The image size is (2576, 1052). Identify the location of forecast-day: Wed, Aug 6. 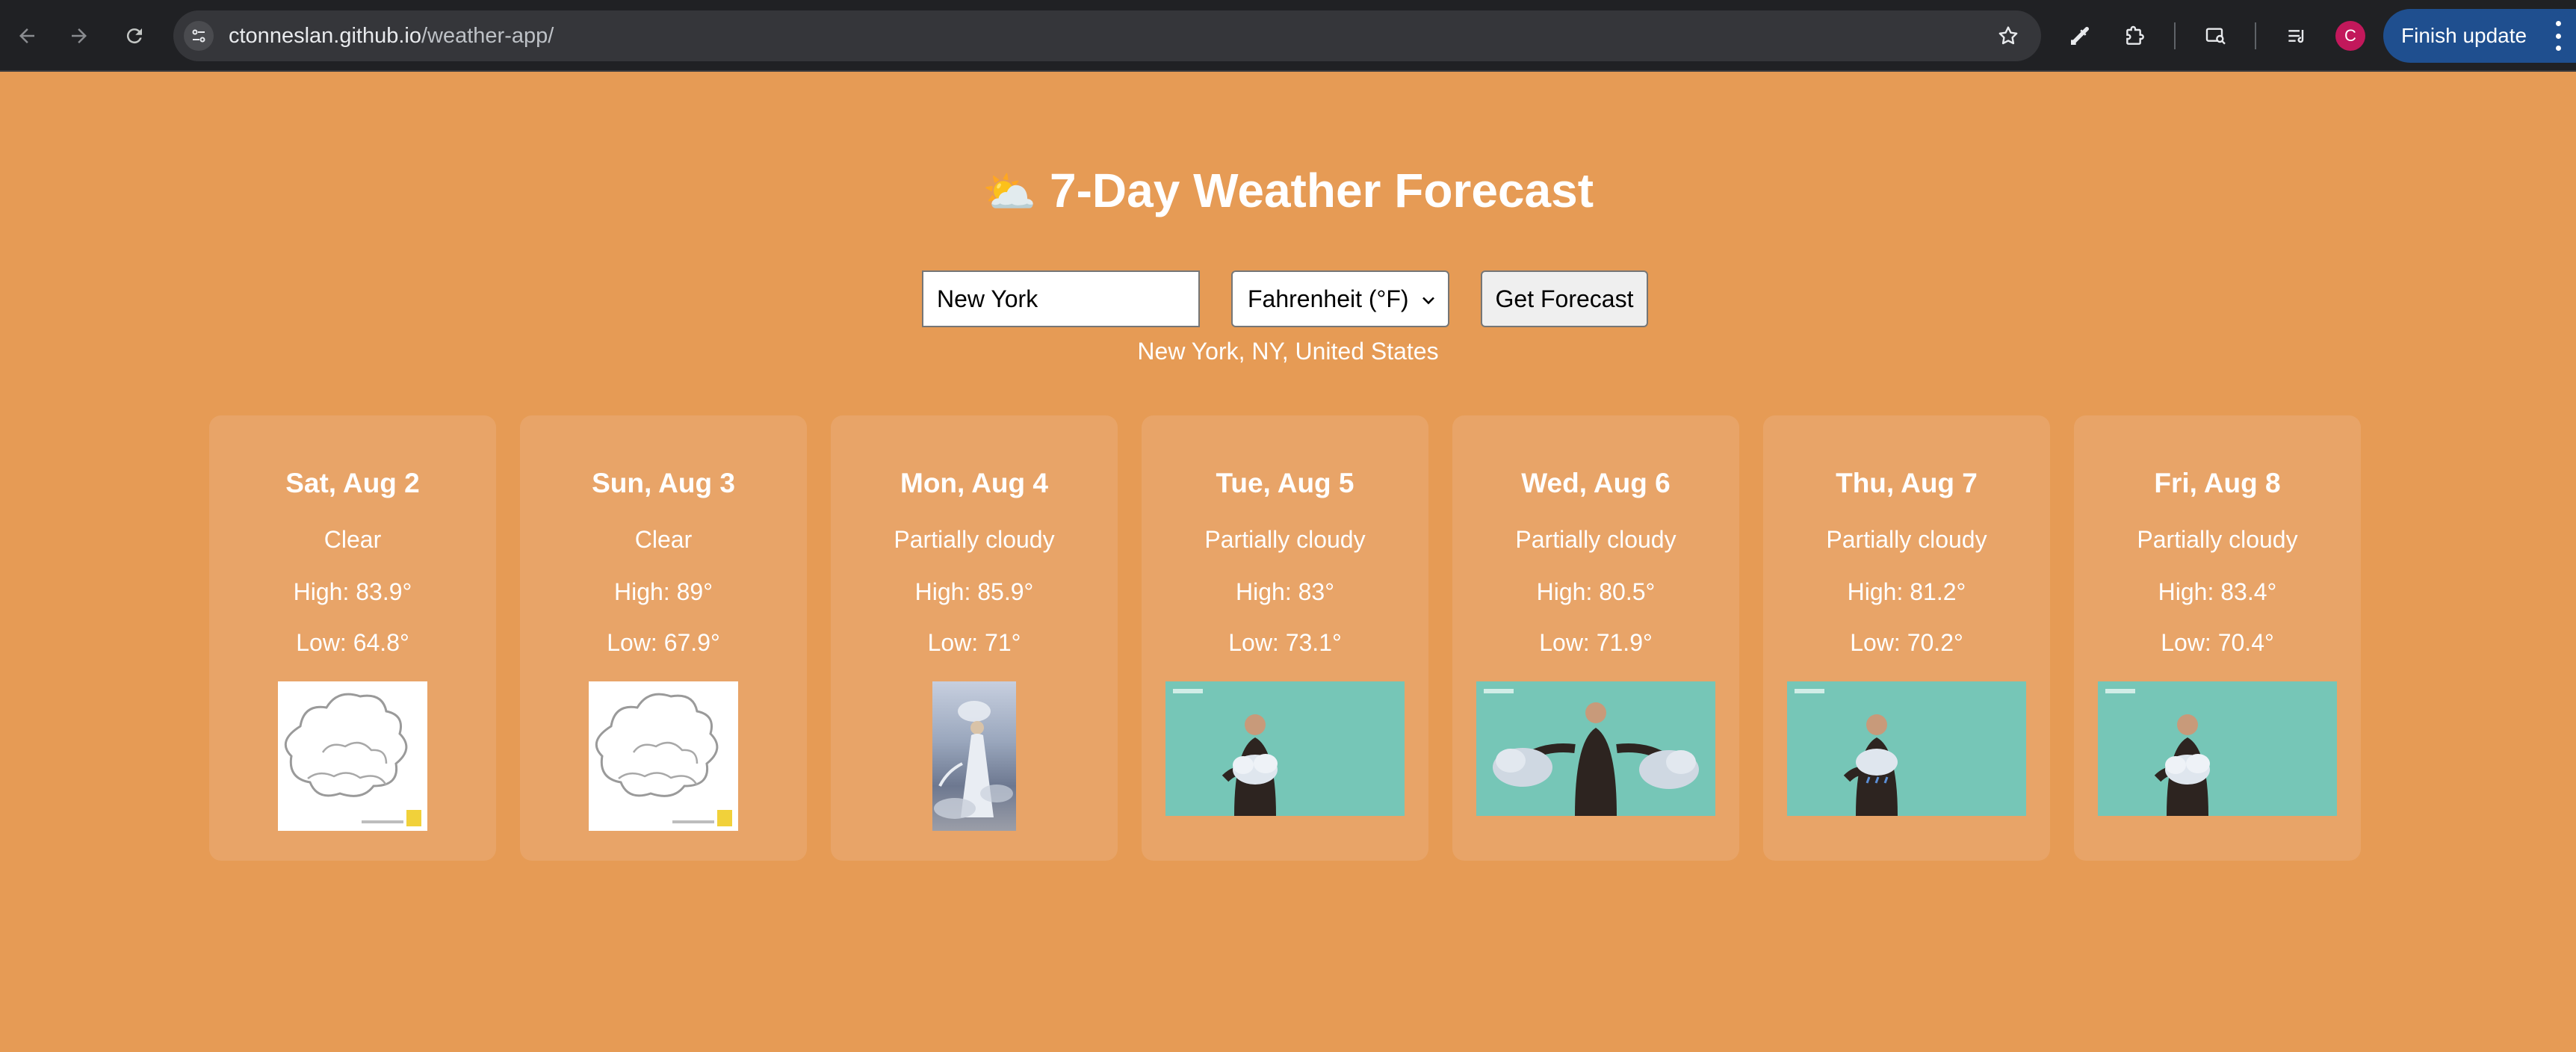
(1596, 483).